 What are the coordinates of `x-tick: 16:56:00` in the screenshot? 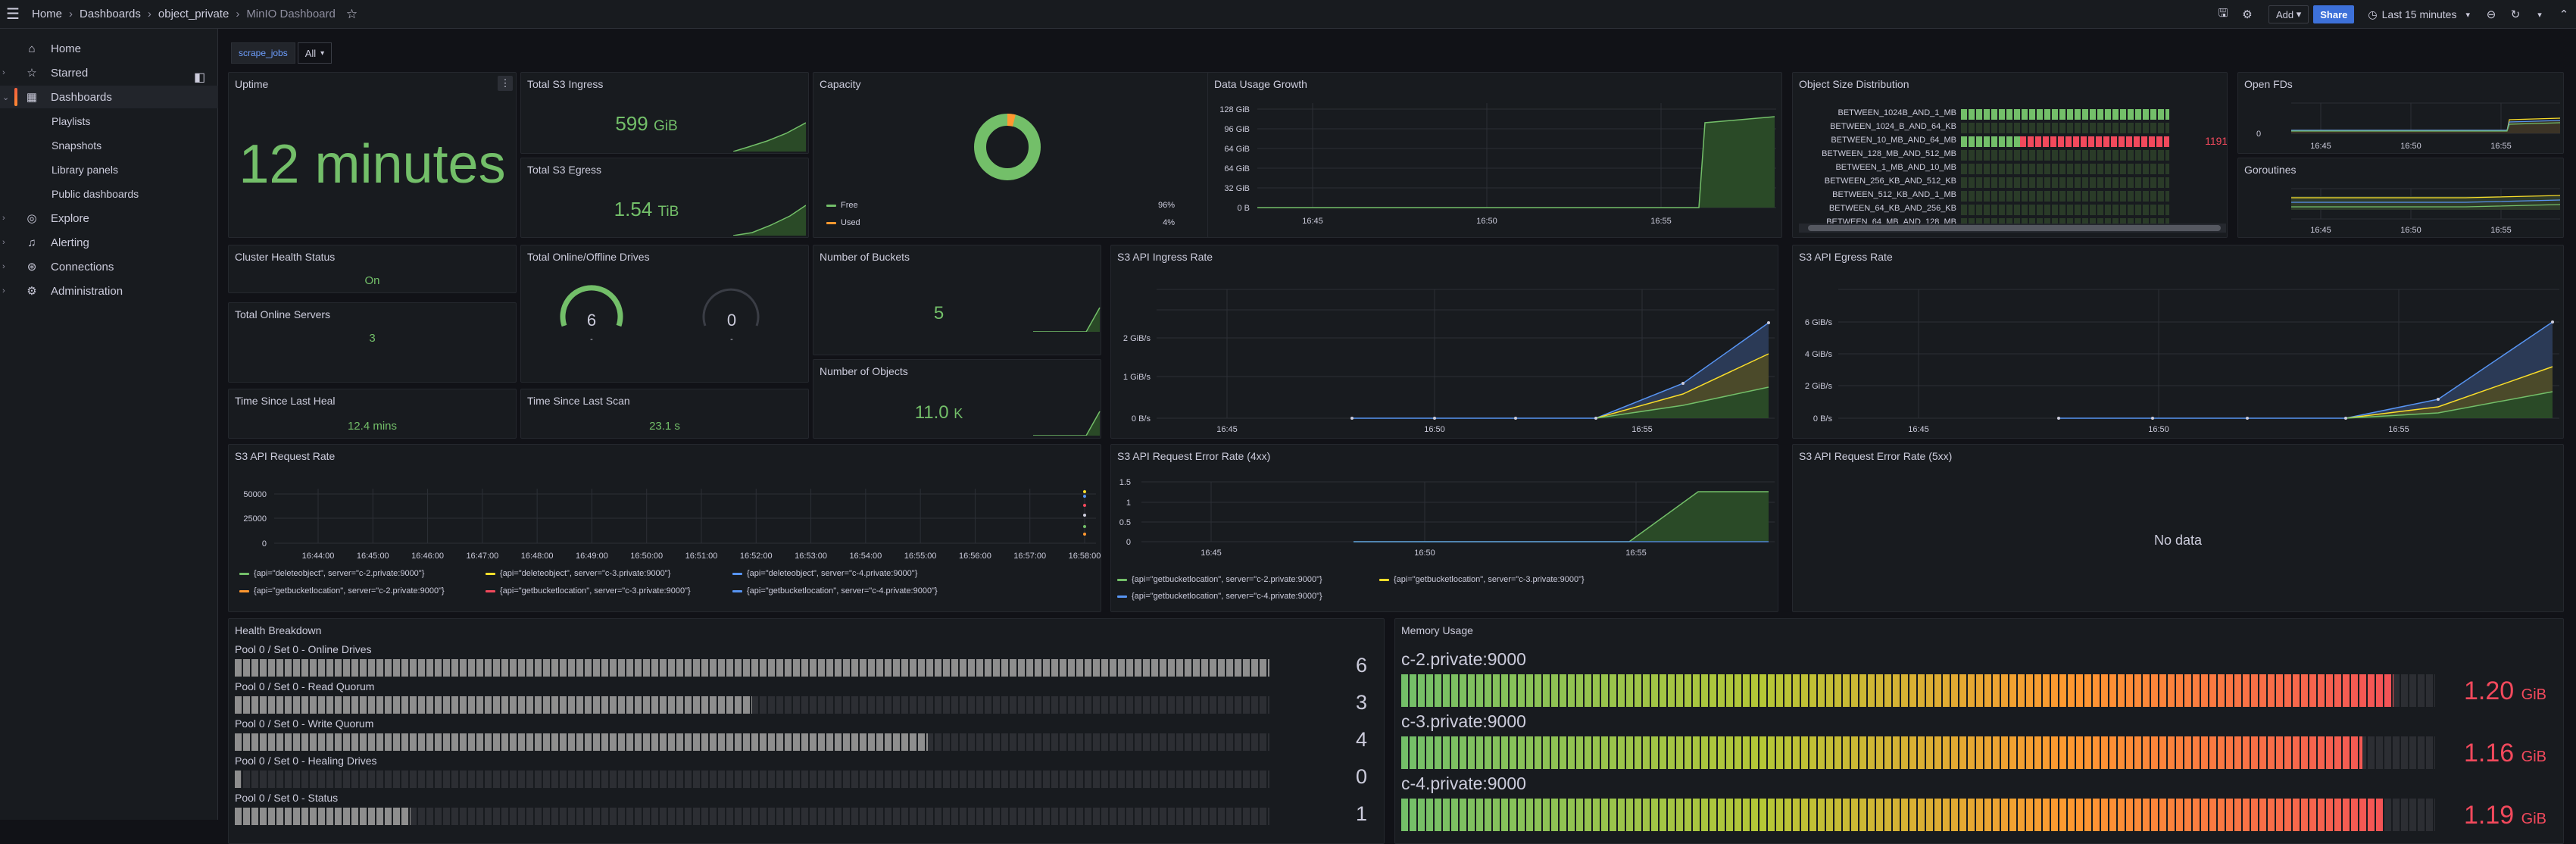 It's located at (975, 556).